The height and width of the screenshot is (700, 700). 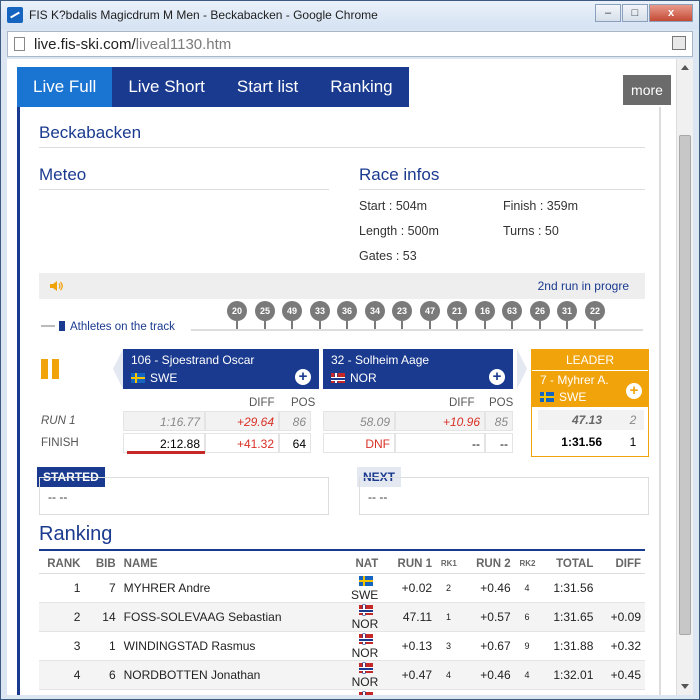 What do you see at coordinates (512, 315) in the screenshot?
I see `track-bib: 63` at bounding box center [512, 315].